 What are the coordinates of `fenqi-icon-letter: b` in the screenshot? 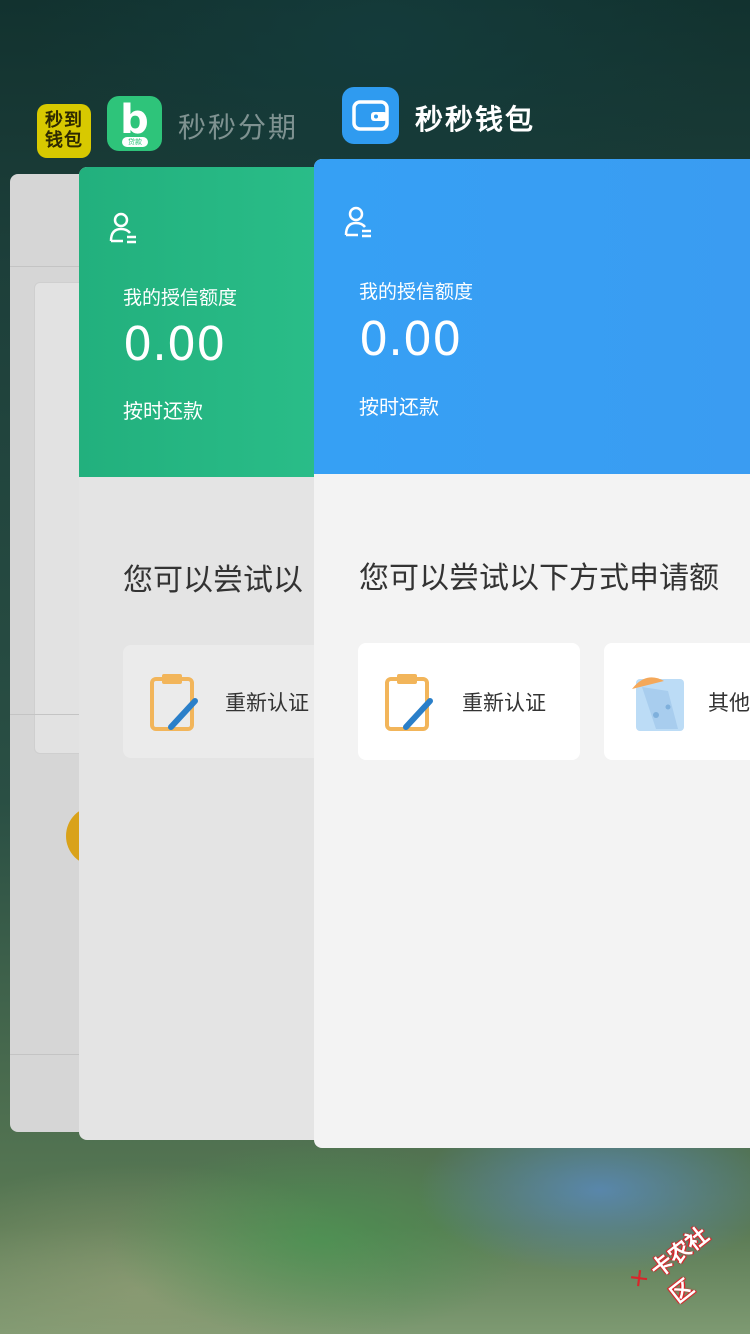 It's located at (134, 120).